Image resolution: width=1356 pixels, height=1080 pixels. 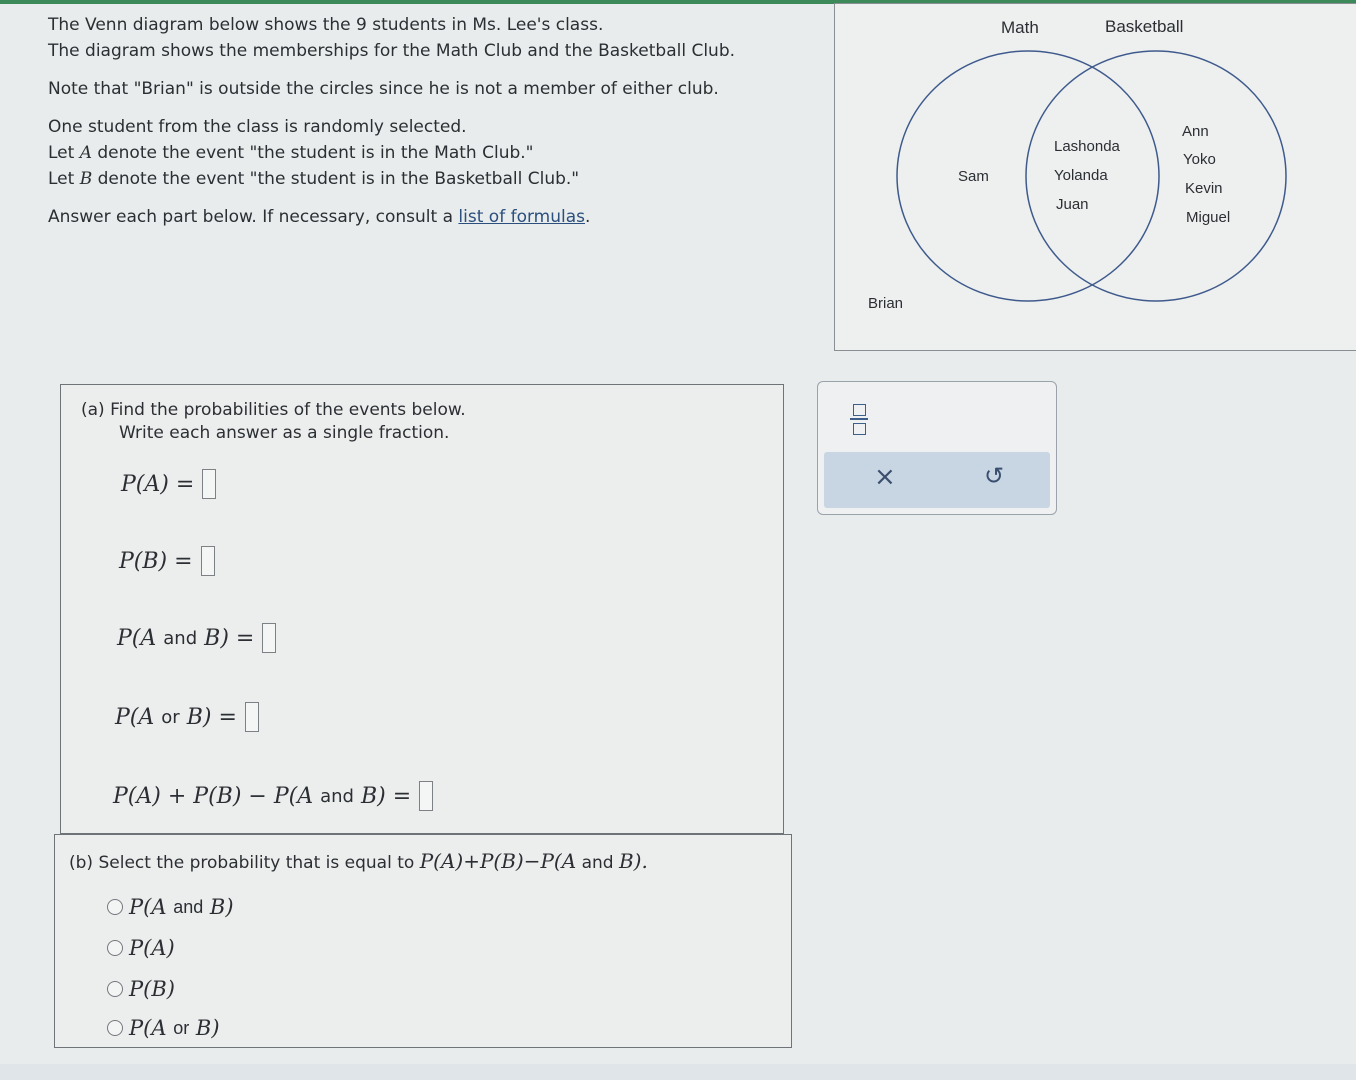 What do you see at coordinates (1020, 27) in the screenshot?
I see `math-circle-label: Math` at bounding box center [1020, 27].